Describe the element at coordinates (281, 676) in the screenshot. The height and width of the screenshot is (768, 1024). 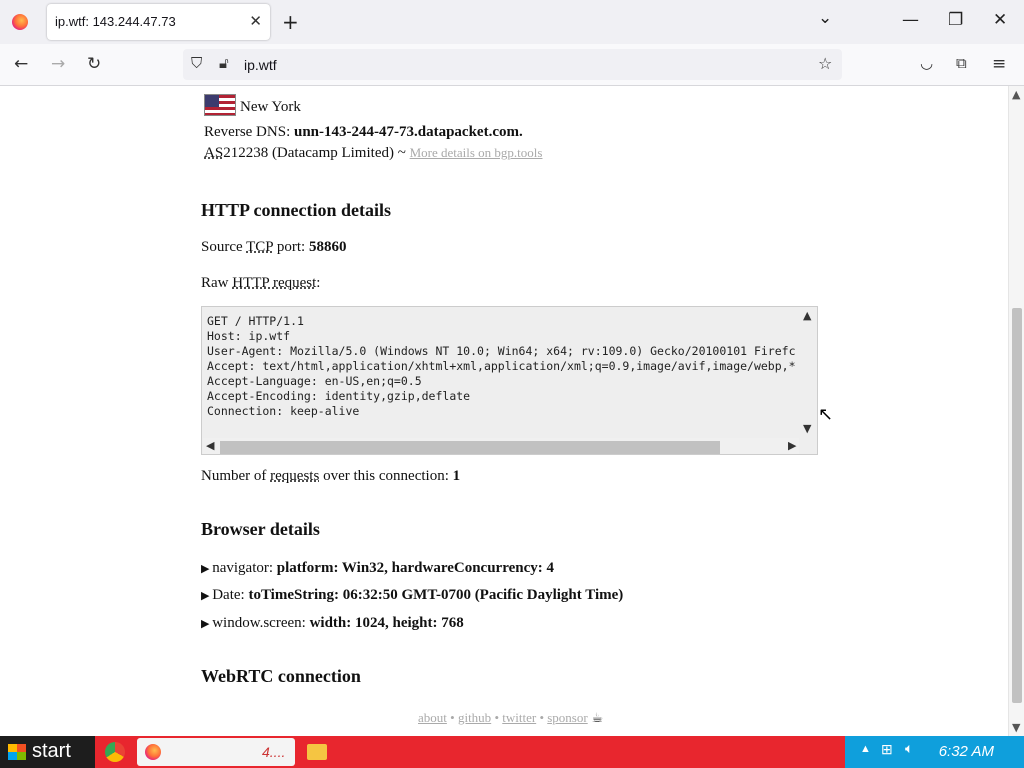
I see `webrtc-heading: WebRTC connection` at that location.